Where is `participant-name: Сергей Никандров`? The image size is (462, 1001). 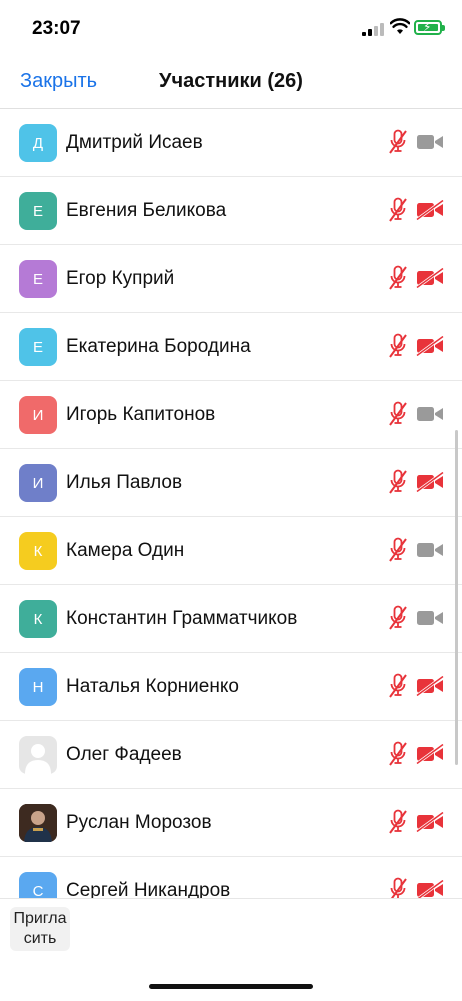
participant-name: Сергей Никандров is located at coordinates (148, 890).